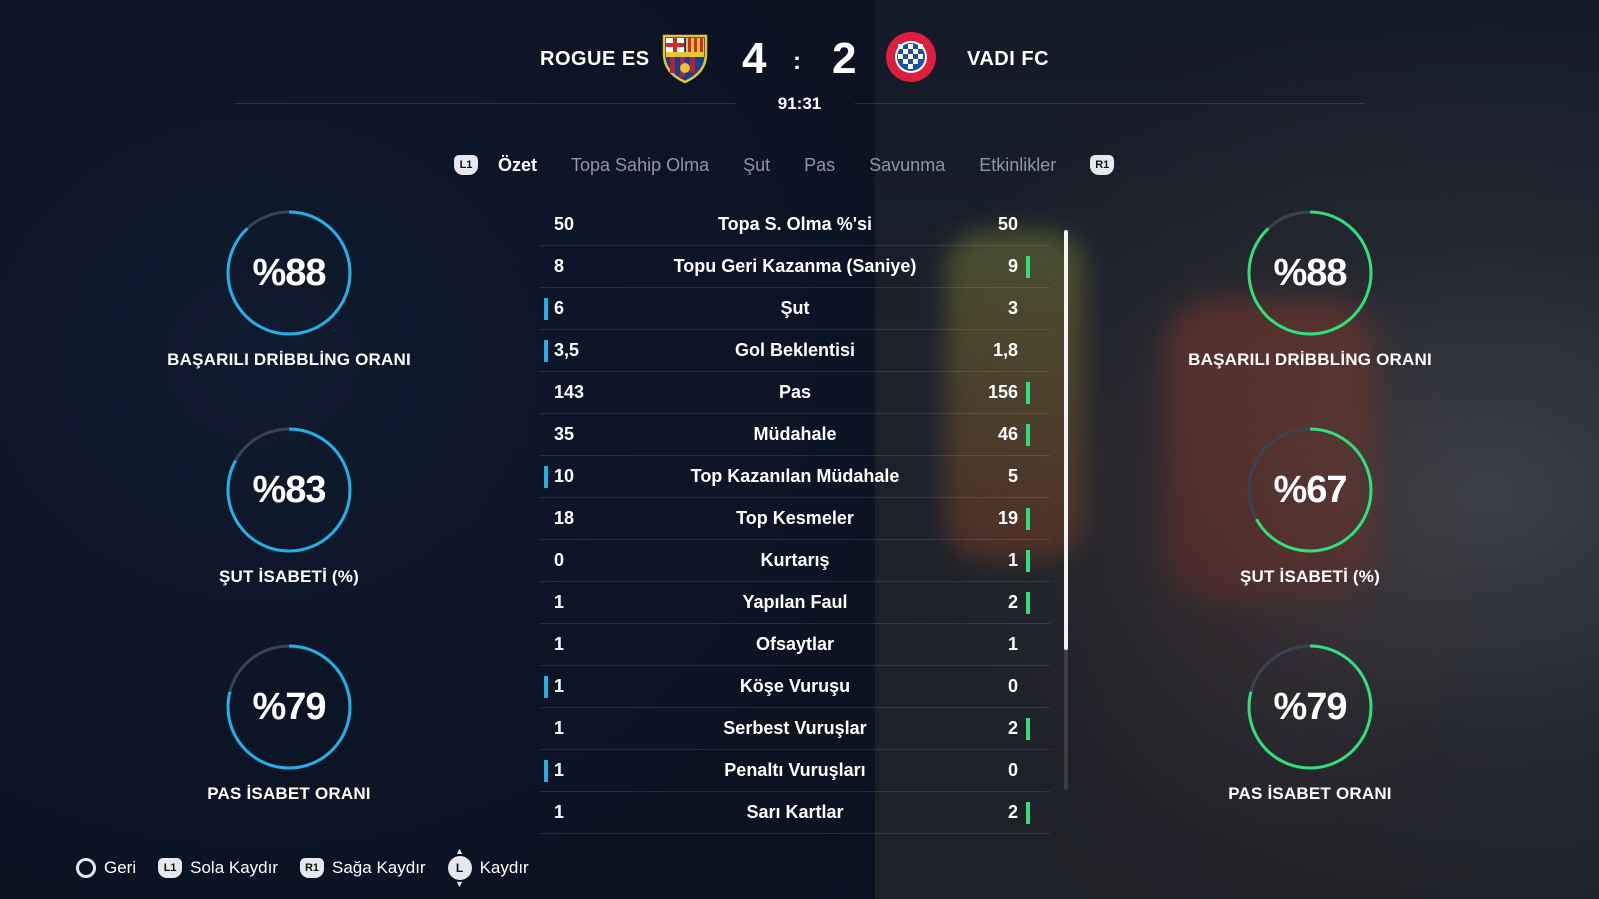 This screenshot has width=1599, height=899. I want to click on scroll-label: Kaydır, so click(504, 867).